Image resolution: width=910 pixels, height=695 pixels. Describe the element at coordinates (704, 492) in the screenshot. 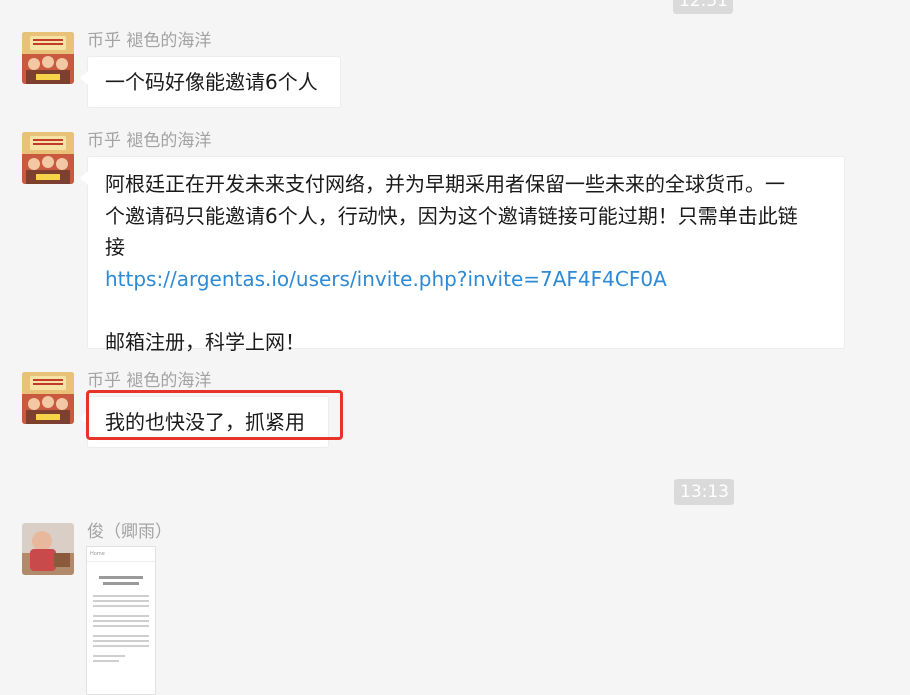

I see `timestamp: 13:13` at that location.